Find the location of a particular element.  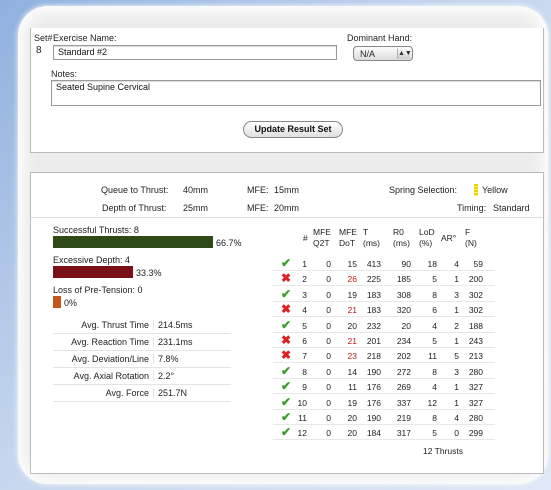

average-label: Avg. Reaction Time is located at coordinates (110, 342).